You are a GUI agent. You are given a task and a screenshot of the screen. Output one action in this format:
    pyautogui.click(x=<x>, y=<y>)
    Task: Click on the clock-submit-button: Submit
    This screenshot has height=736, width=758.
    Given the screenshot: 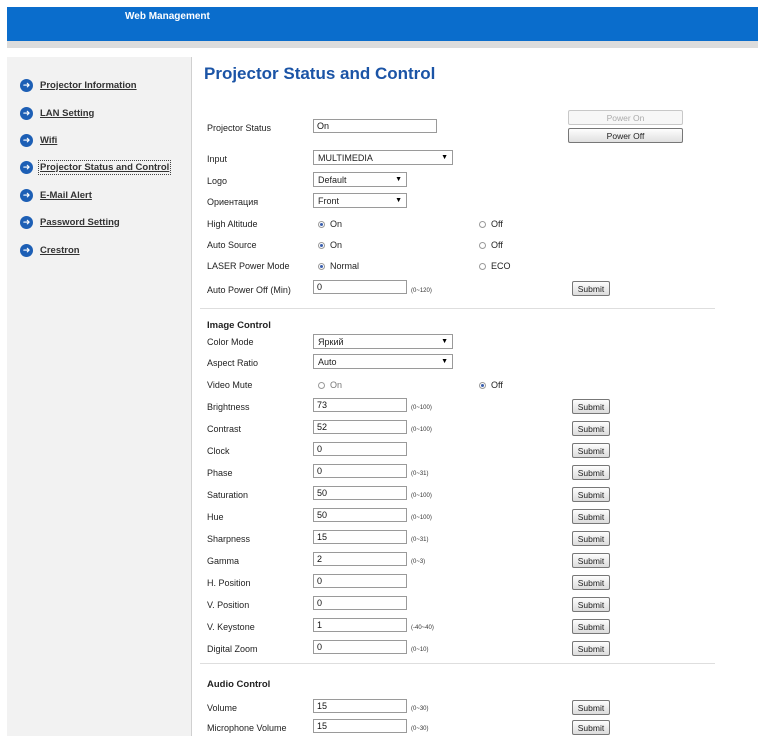 What is the action you would take?
    pyautogui.click(x=591, y=450)
    